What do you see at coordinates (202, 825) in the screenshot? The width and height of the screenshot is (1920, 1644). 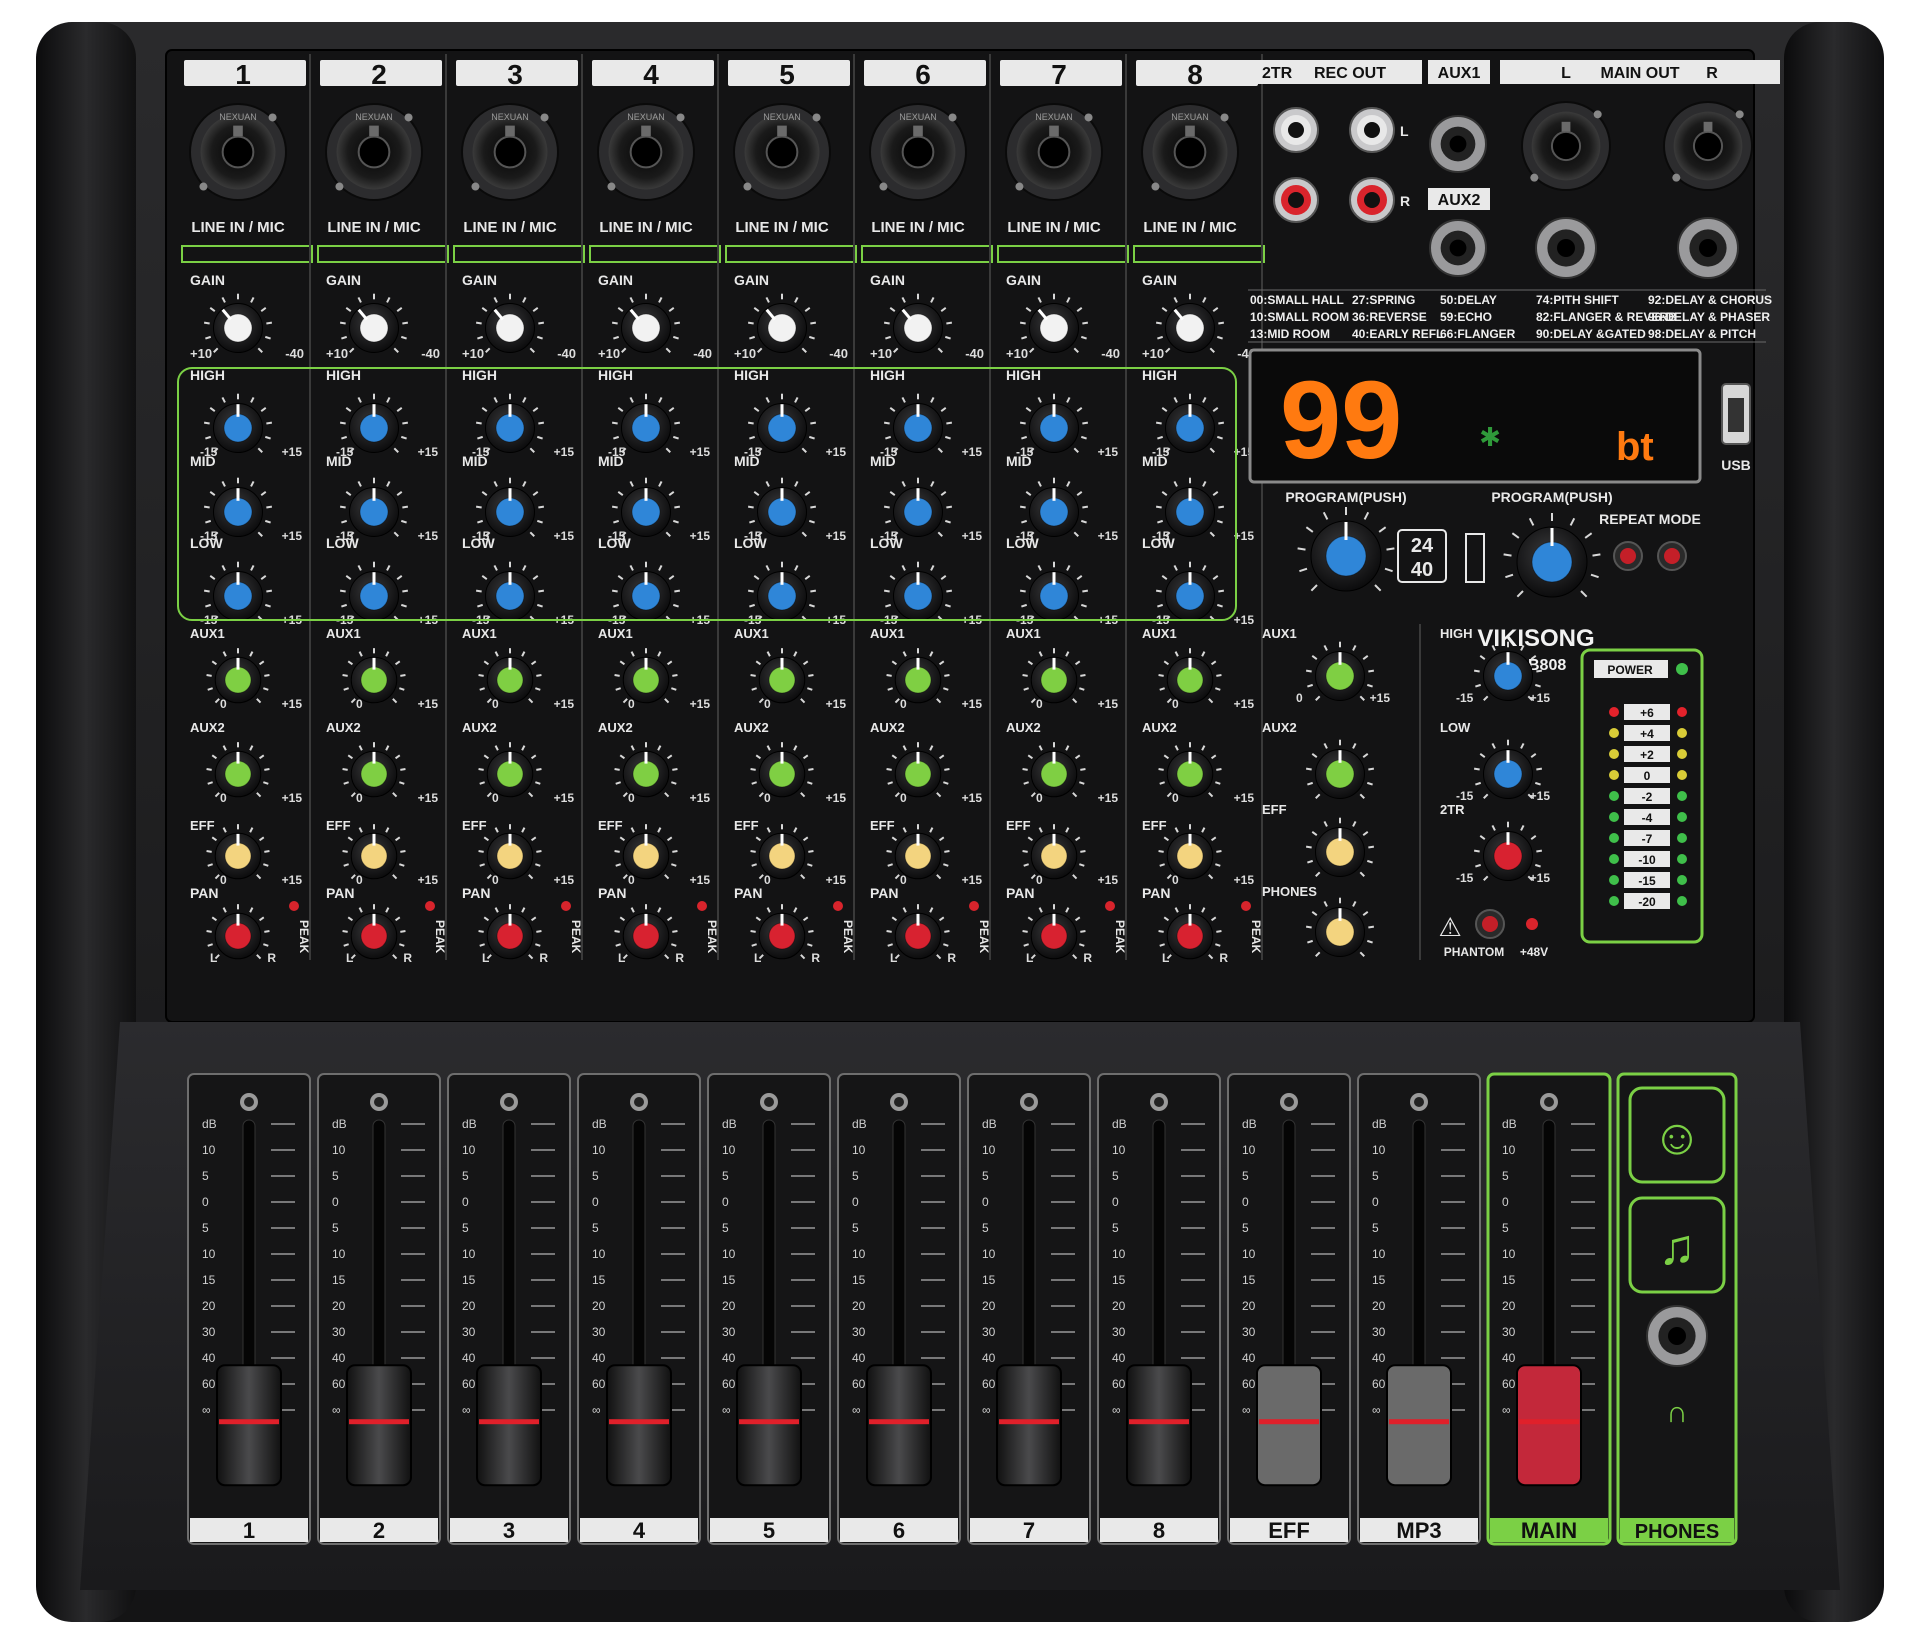 I see `eff-send-label: EFF` at bounding box center [202, 825].